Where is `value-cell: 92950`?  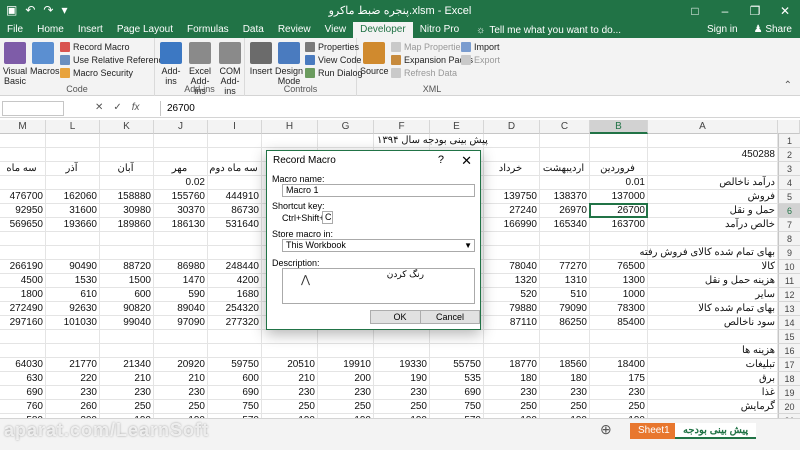
value-cell: 92950 is located at coordinates (23, 211).